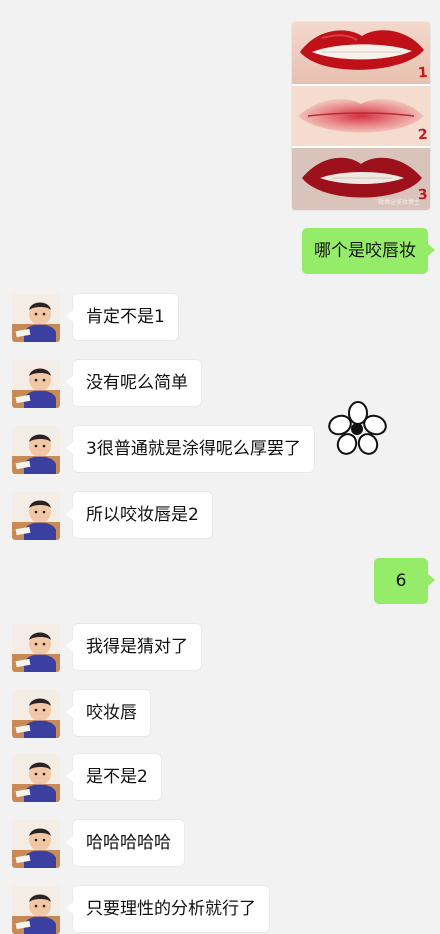 The height and width of the screenshot is (934, 440). What do you see at coordinates (423, 135) in the screenshot?
I see `image-number-2: 2` at bounding box center [423, 135].